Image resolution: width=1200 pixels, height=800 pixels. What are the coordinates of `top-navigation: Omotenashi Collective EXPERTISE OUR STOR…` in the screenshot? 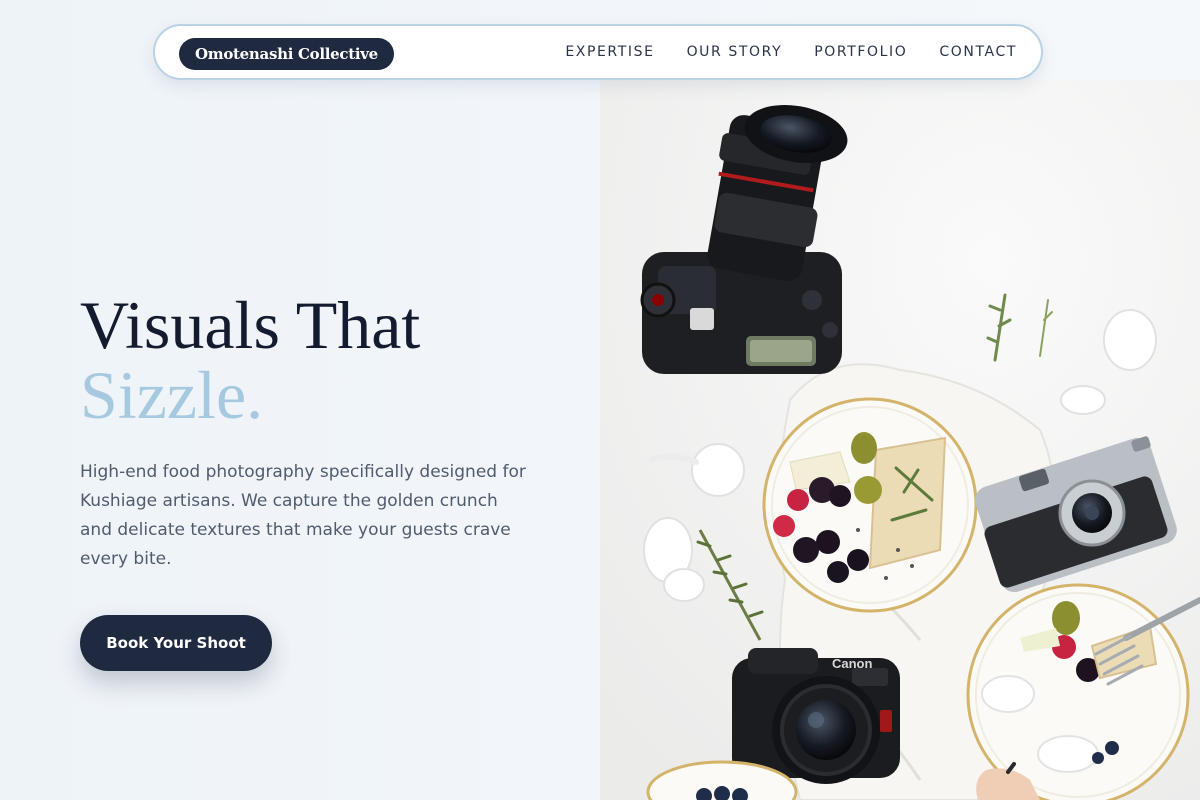 It's located at (598, 52).